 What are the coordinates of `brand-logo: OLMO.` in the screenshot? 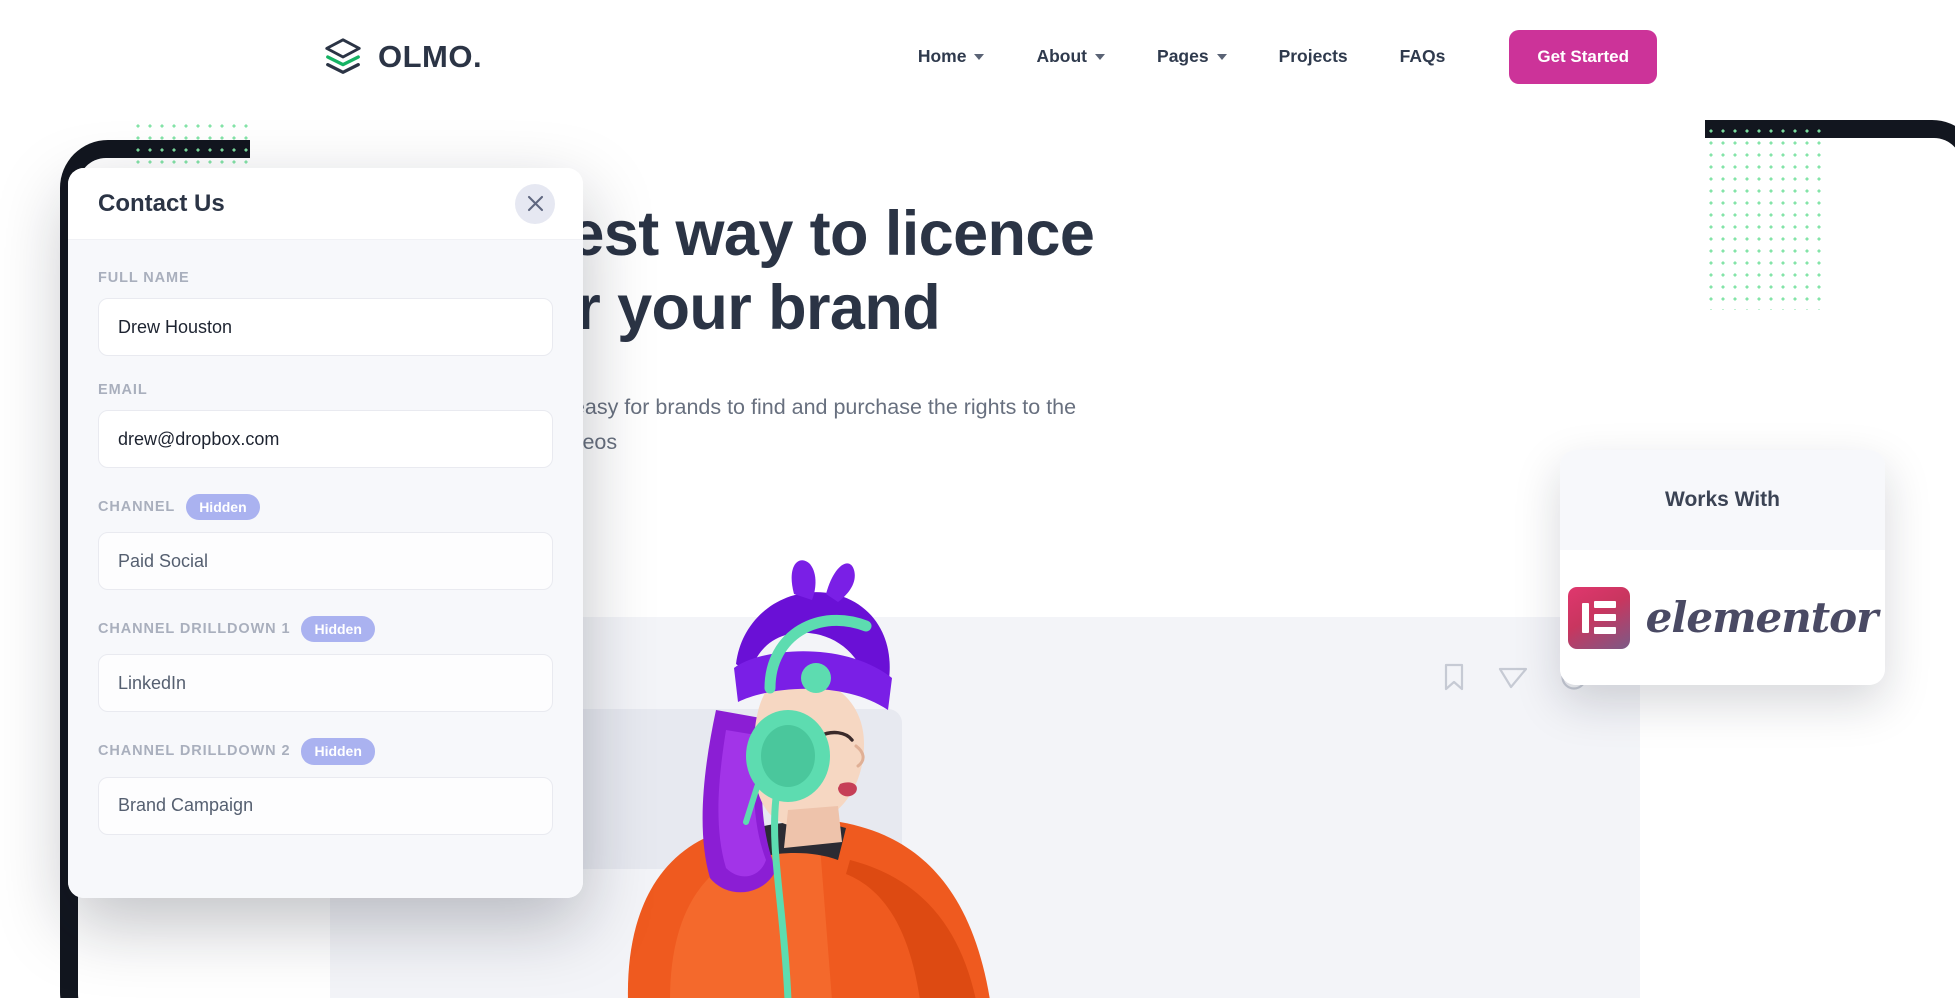 It's located at (402, 57).